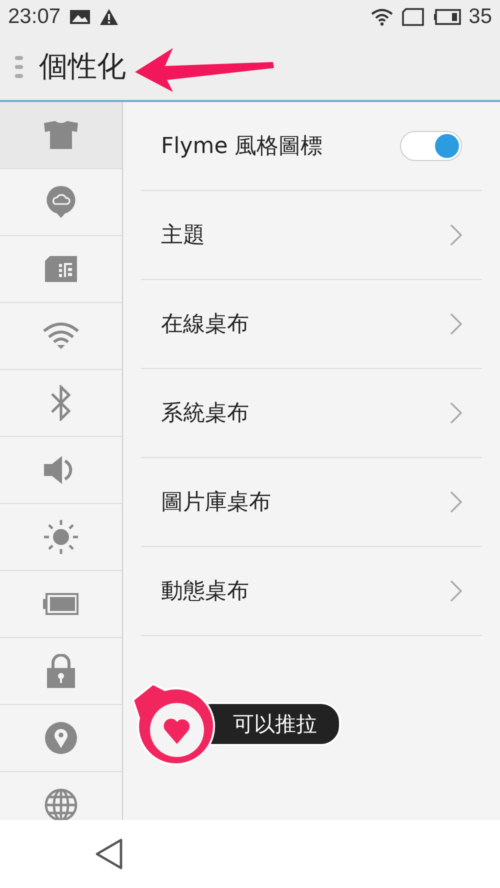 The width and height of the screenshot is (500, 888). Describe the element at coordinates (205, 592) in the screenshot. I see `setting-label: 動態桌布` at that location.